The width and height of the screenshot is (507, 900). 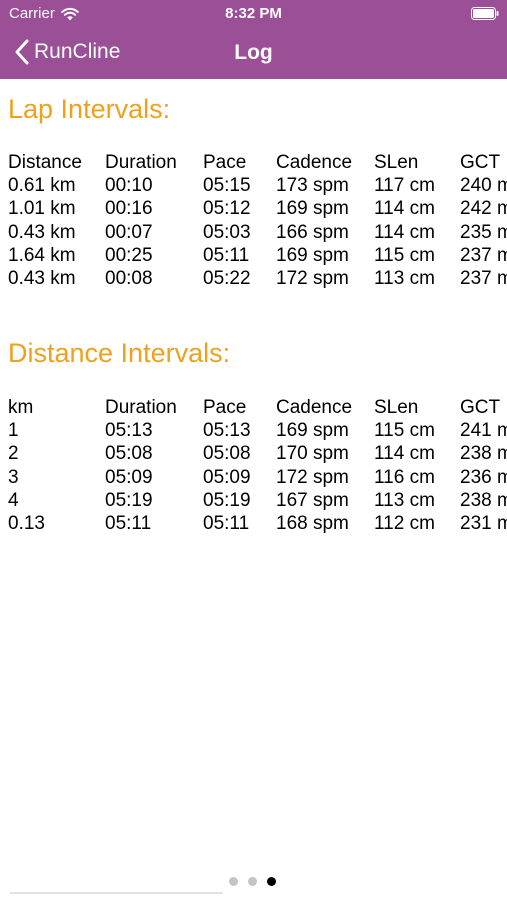 What do you see at coordinates (13, 454) in the screenshot?
I see `table-cell: 2` at bounding box center [13, 454].